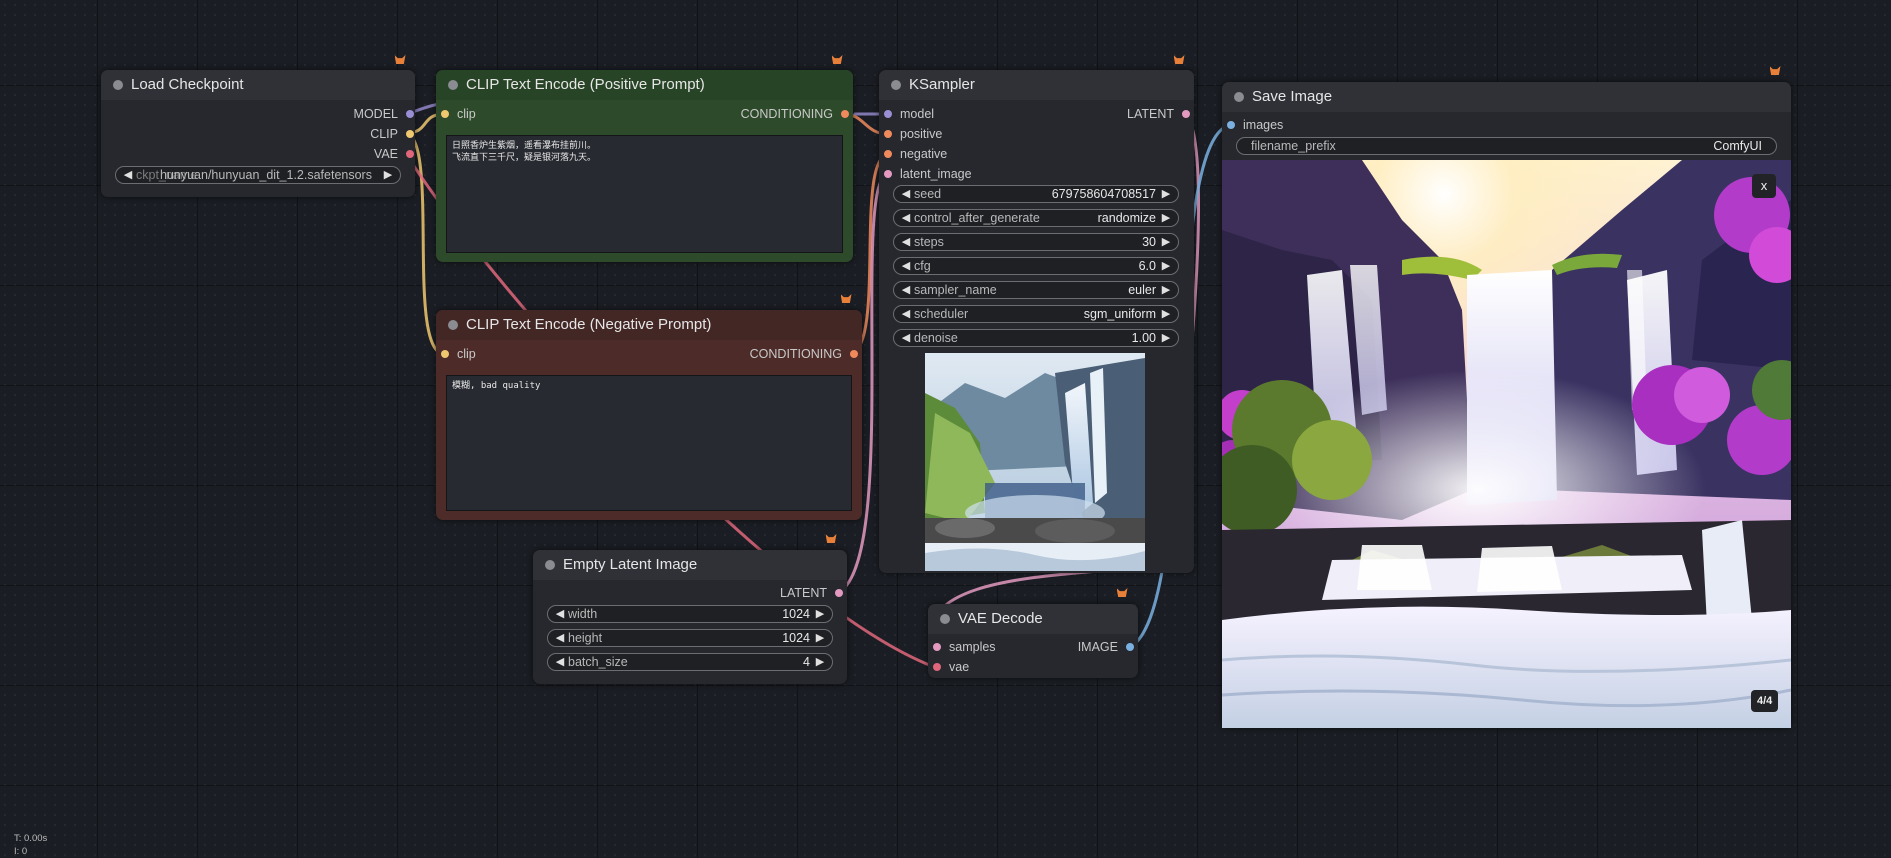 Image resolution: width=1891 pixels, height=858 pixels. I want to click on cfg-widget: ◀ cfg 6.0 ▶, so click(1036, 266).